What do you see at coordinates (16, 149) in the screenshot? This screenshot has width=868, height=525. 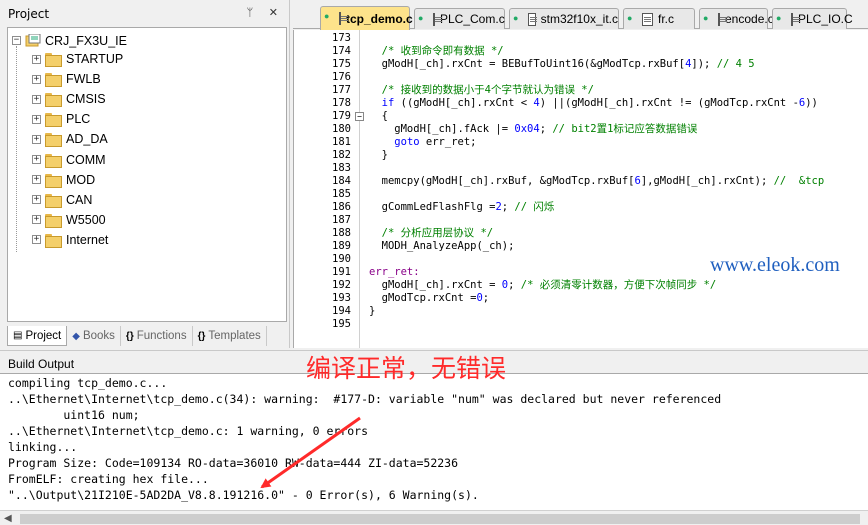 I see `tree-guide-line` at bounding box center [16, 149].